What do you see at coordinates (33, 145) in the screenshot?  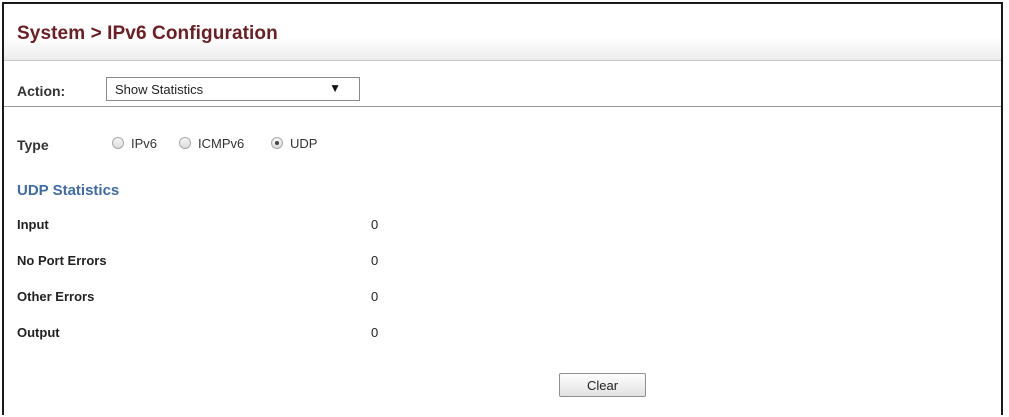 I see `type-label: Type` at bounding box center [33, 145].